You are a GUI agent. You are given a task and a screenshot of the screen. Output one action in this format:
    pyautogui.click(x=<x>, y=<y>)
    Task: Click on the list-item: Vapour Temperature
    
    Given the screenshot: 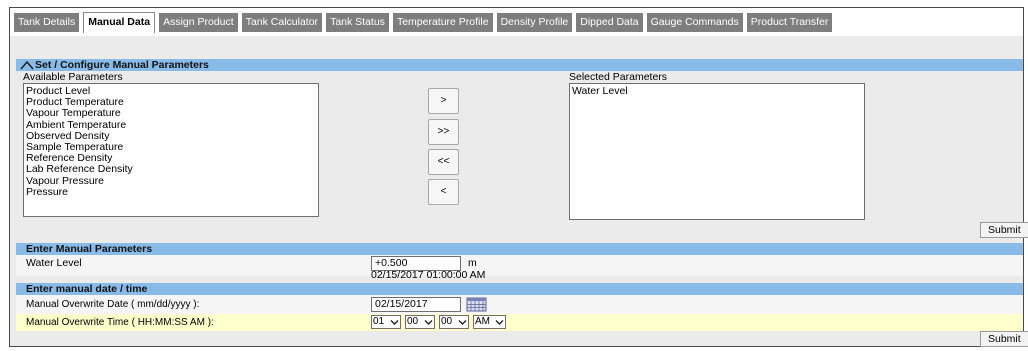 What is the action you would take?
    pyautogui.click(x=171, y=113)
    